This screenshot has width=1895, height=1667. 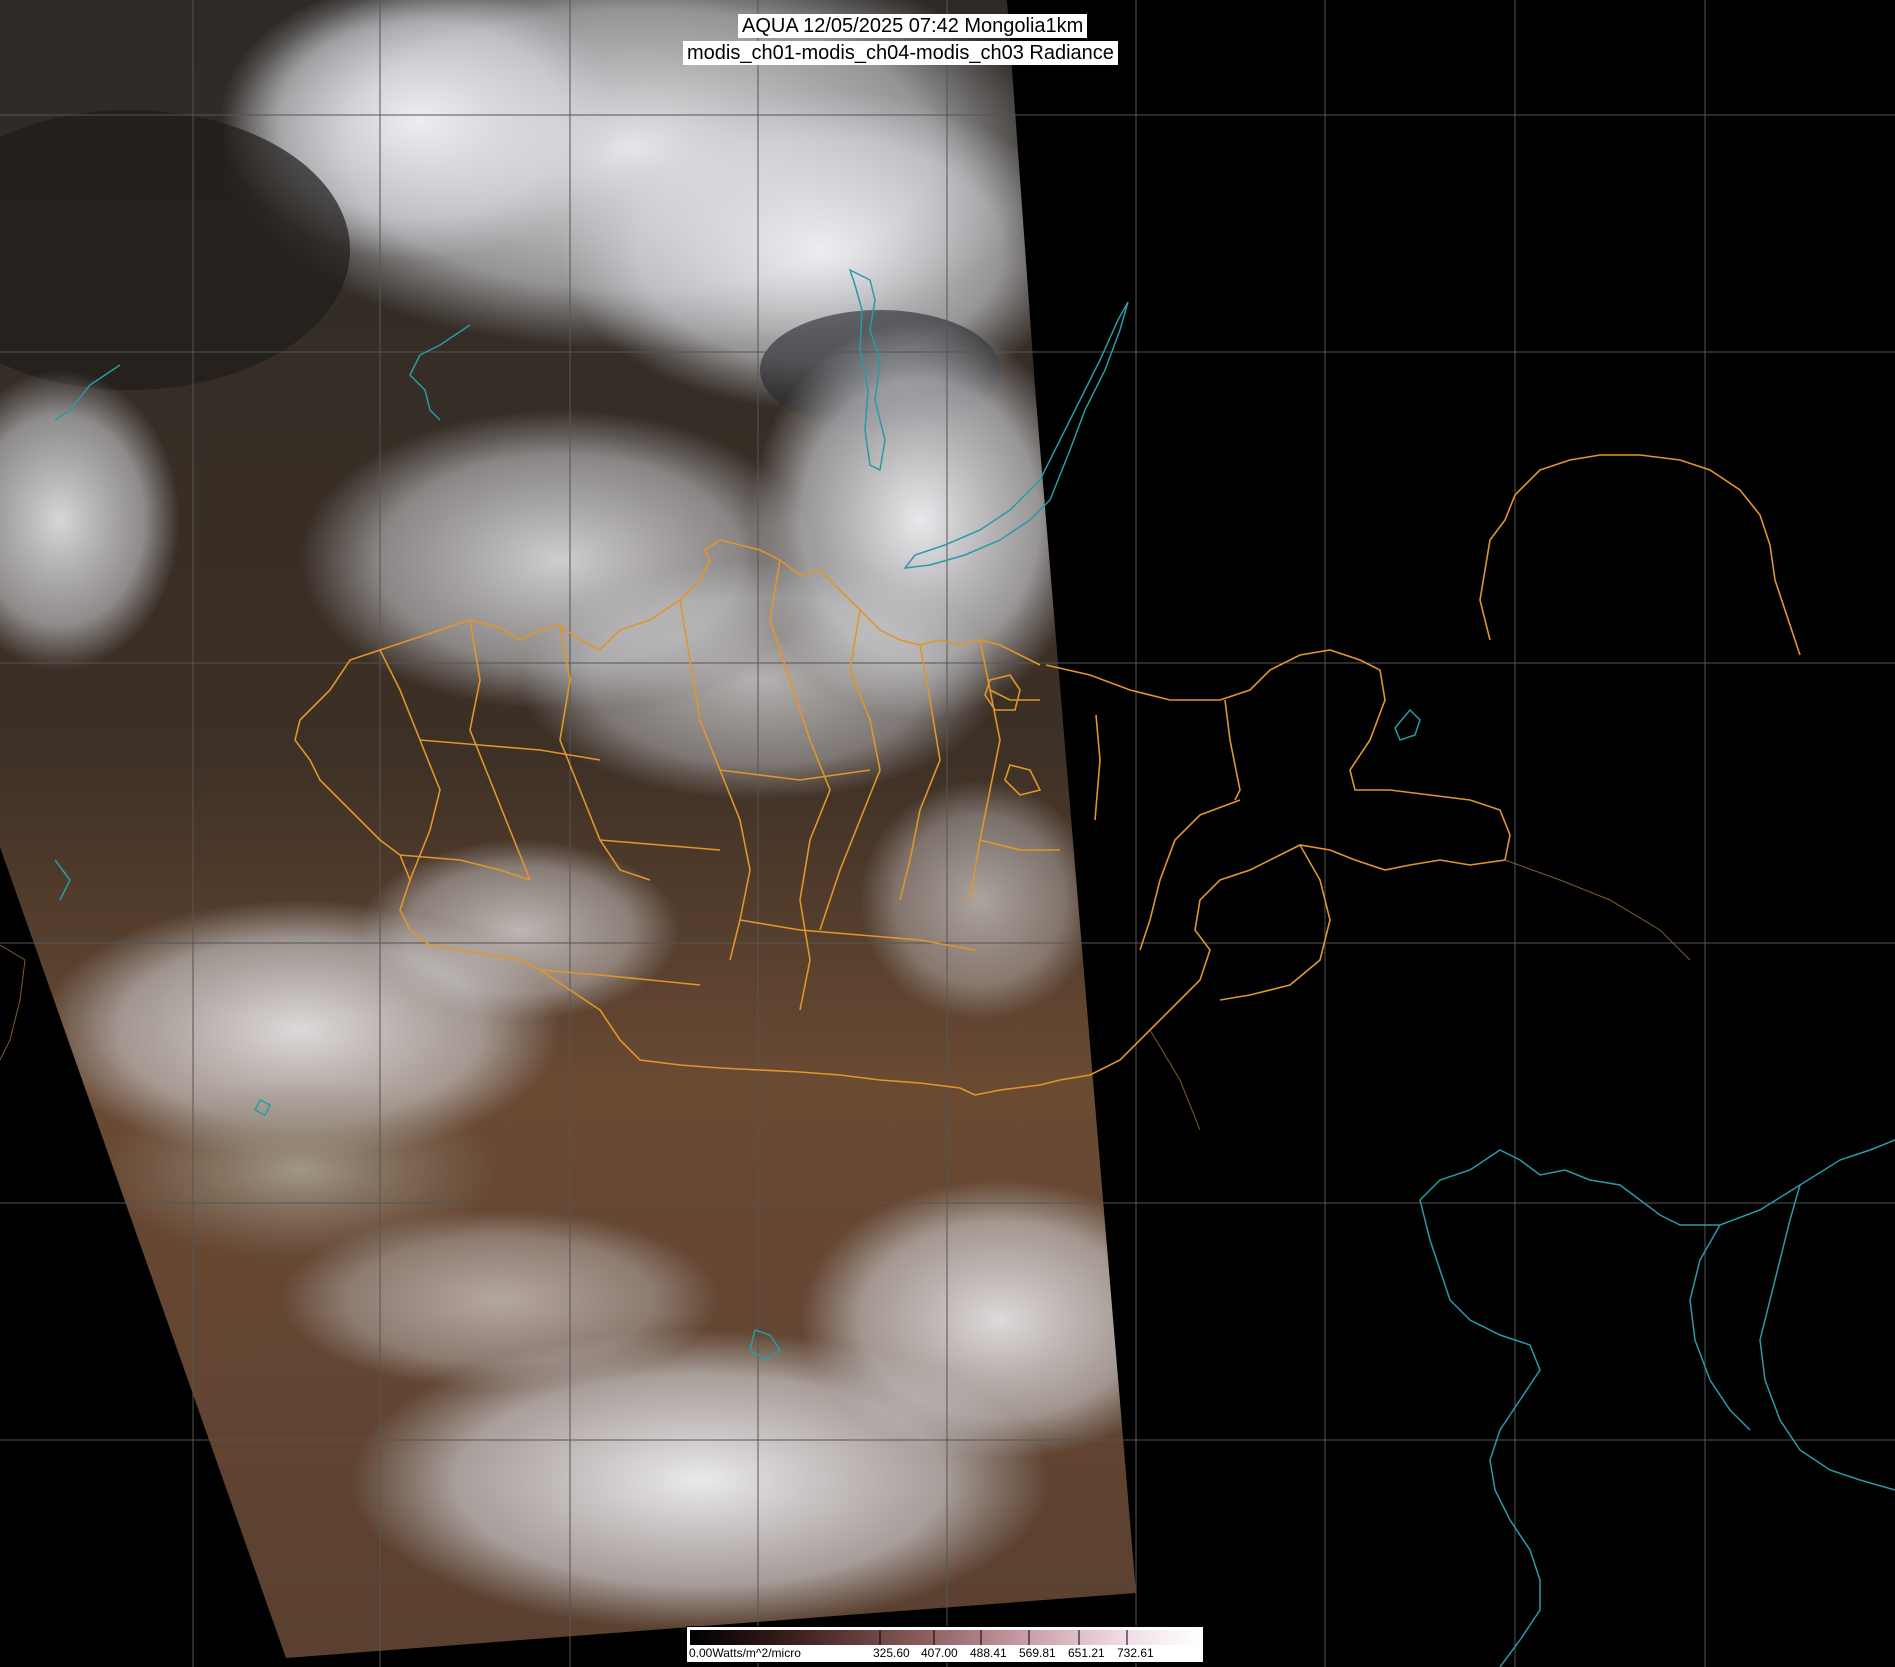 I want to click on colorbar-label-min: 0.00Watts/m^2/micro, so click(x=745, y=1653).